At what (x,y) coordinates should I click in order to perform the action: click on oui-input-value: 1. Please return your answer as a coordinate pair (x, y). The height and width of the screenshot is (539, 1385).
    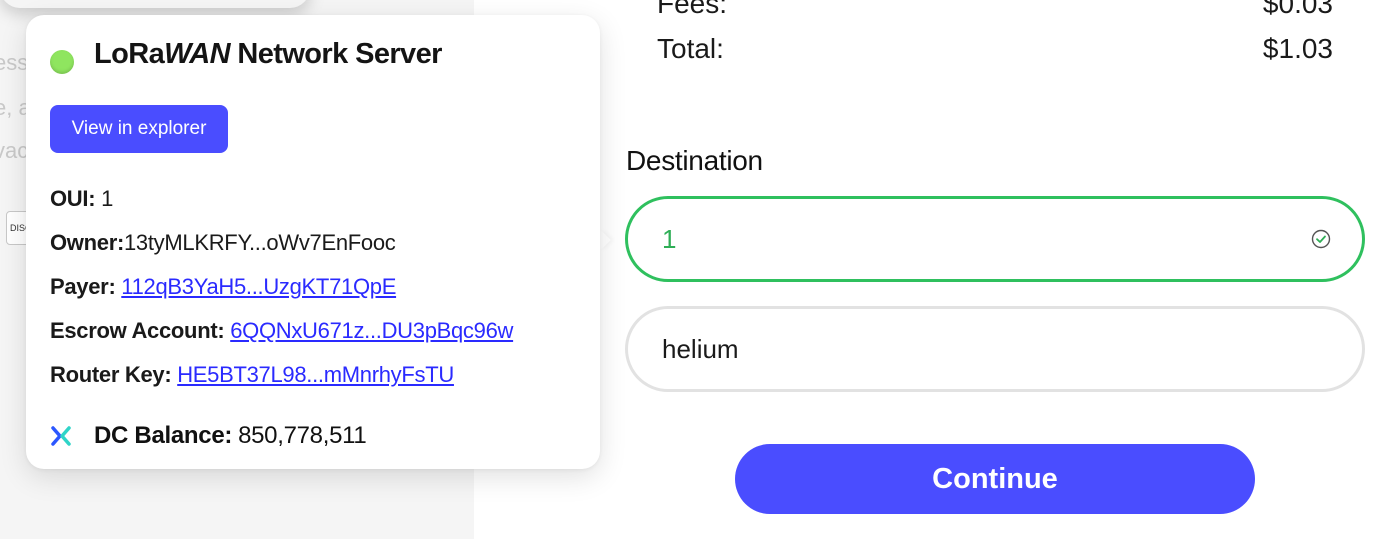
    Looking at the image, I should click on (986, 239).